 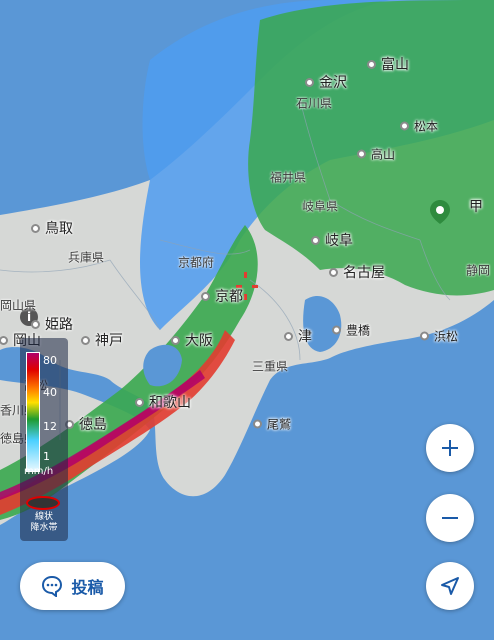 I want to click on city-marker-tottori: 鳥取, so click(x=52, y=228).